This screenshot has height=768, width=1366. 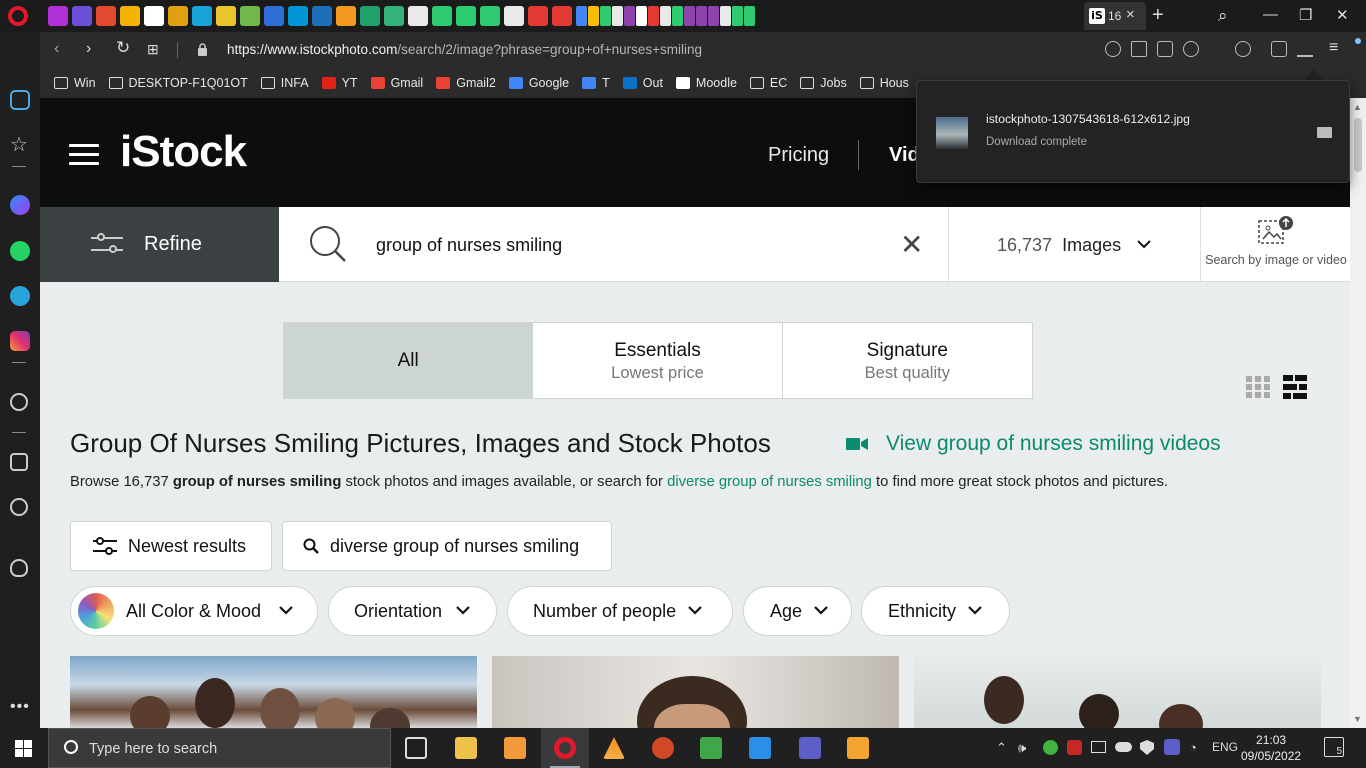 I want to click on send-icon, so click(x=1217, y=49).